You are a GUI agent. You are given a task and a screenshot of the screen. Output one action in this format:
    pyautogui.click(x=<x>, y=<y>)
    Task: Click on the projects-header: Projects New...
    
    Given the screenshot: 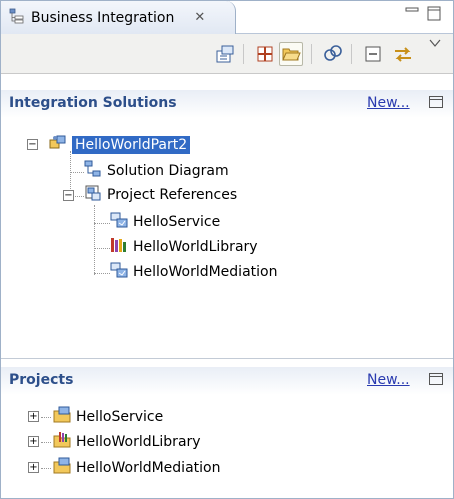 What is the action you would take?
    pyautogui.click(x=227, y=381)
    